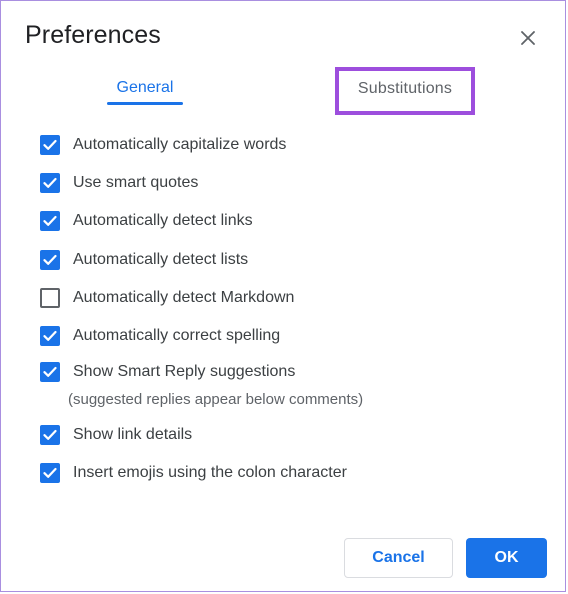 The height and width of the screenshot is (594, 568). I want to click on option-smart-quotes: Use smart quotes, so click(119, 183).